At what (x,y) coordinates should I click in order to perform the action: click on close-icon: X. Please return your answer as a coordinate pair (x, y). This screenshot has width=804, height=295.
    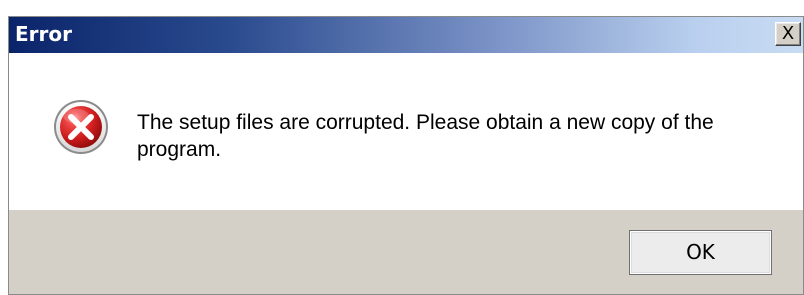
    Looking at the image, I should click on (788, 33).